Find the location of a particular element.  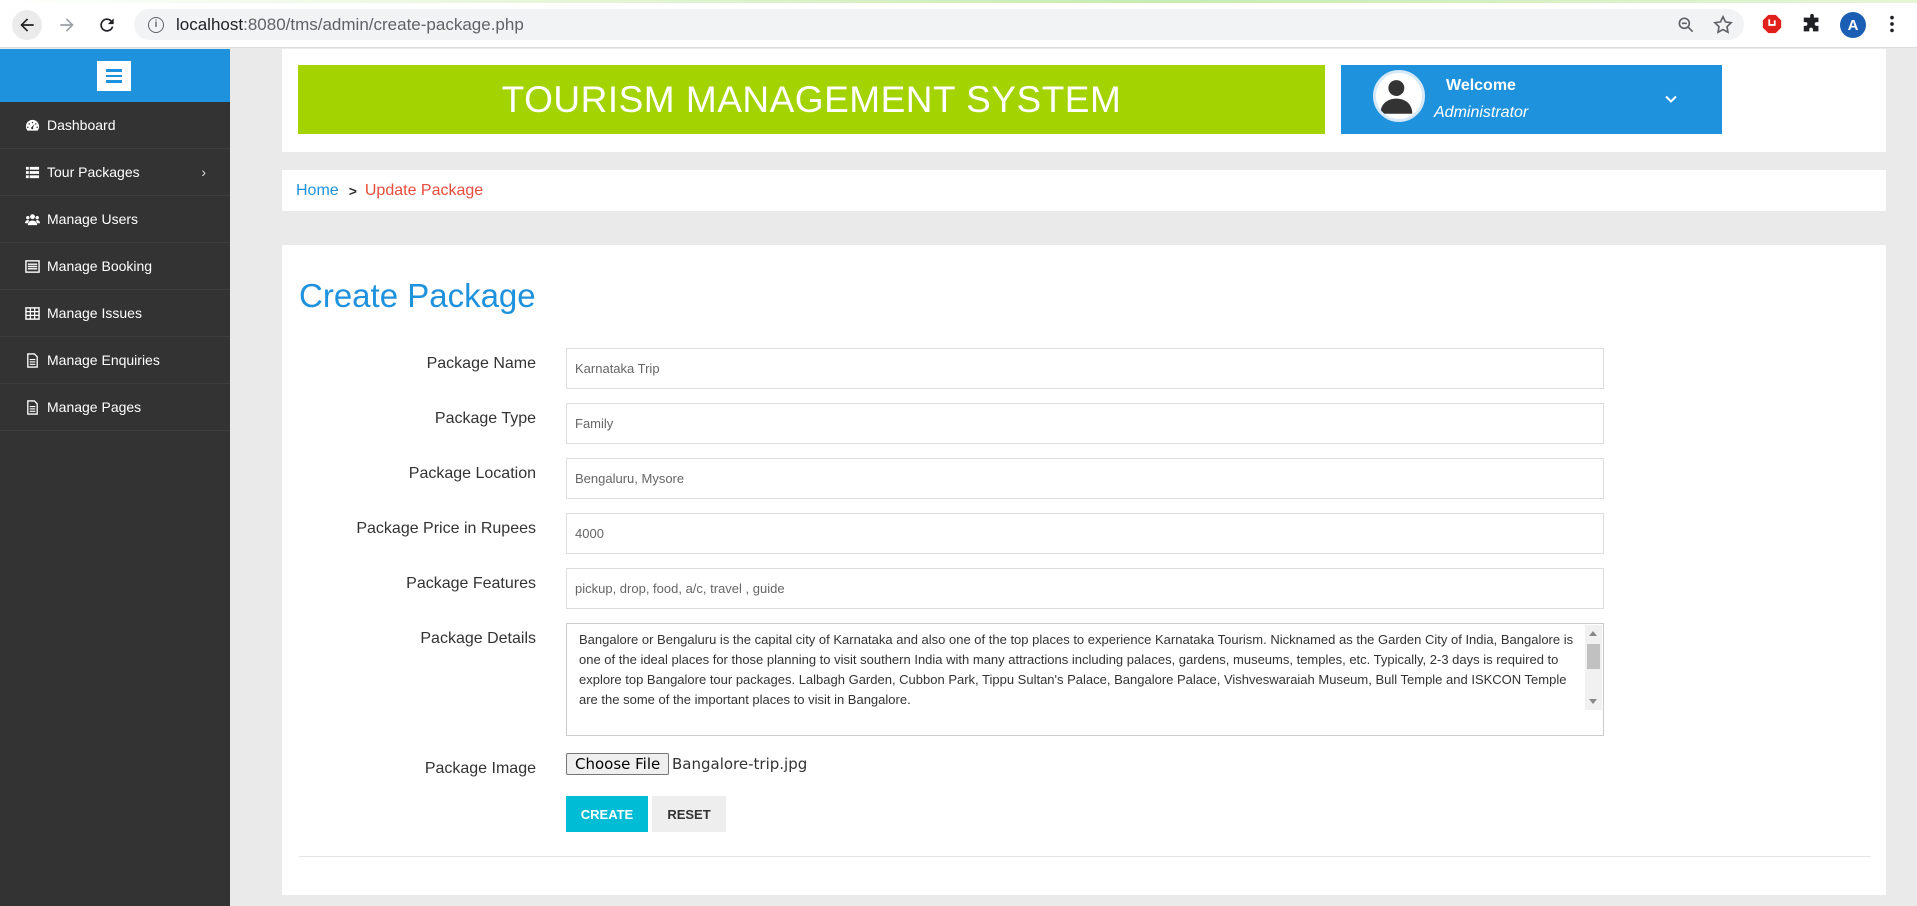

package-location-label: Package Location is located at coordinates (472, 473).